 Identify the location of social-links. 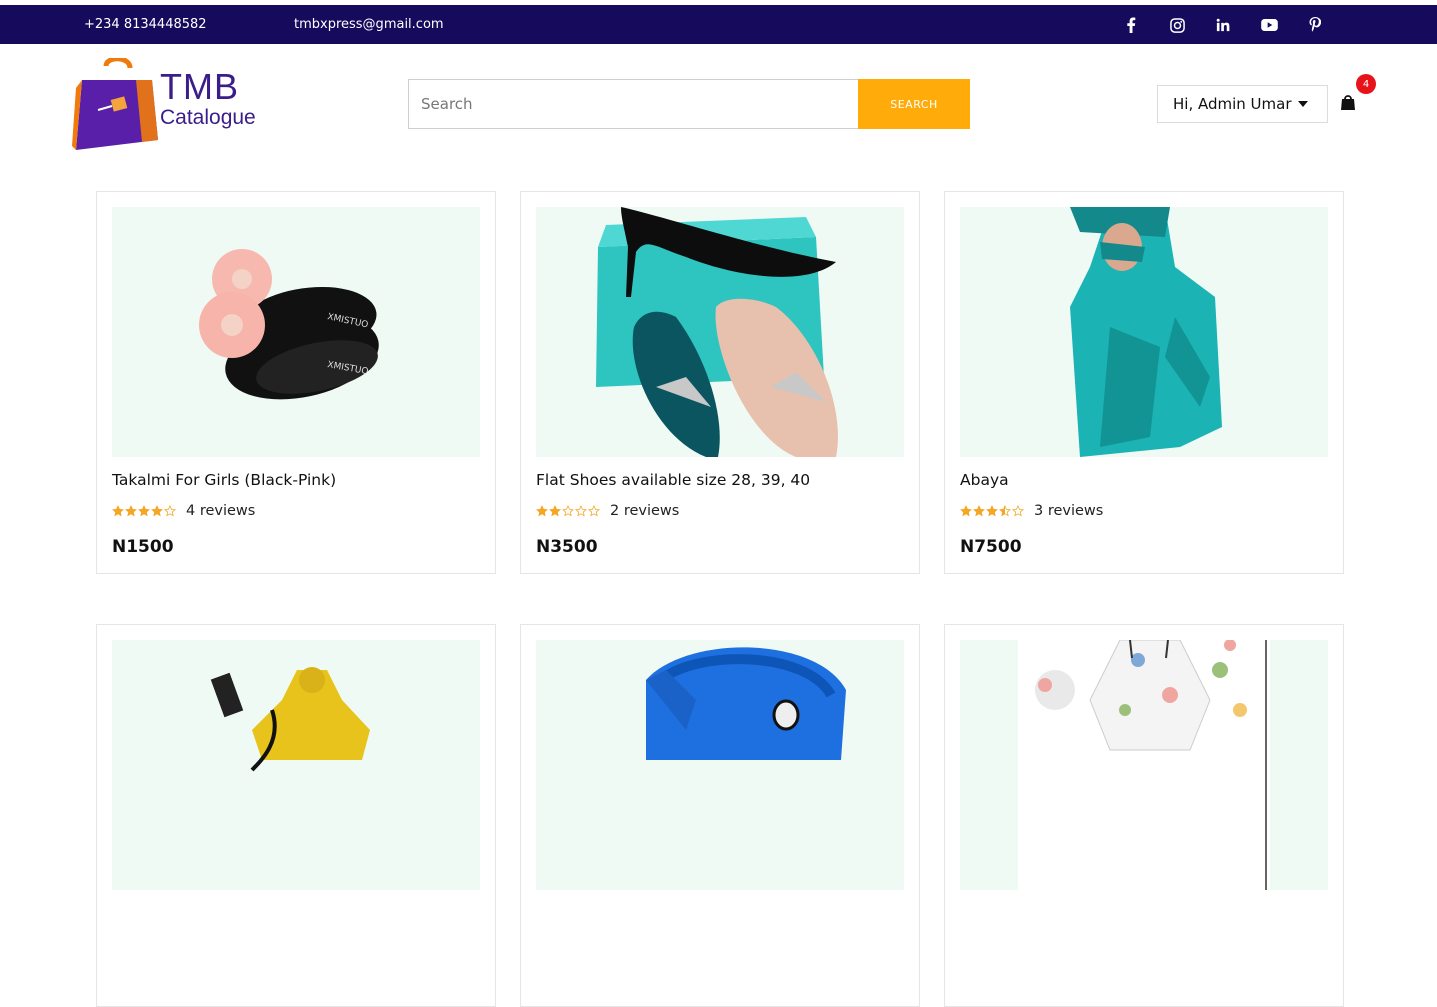
(1223, 25).